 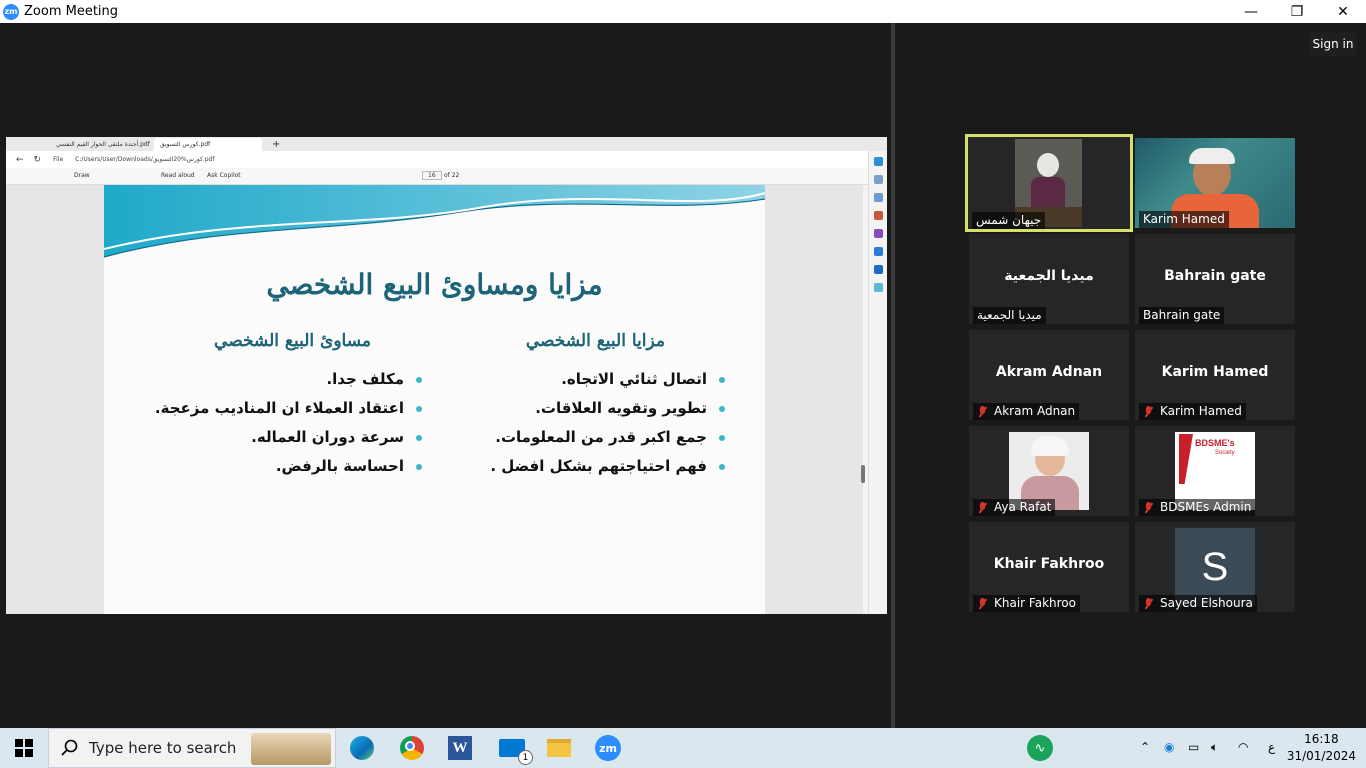 What do you see at coordinates (878, 287) in the screenshot?
I see `designer-icon` at bounding box center [878, 287].